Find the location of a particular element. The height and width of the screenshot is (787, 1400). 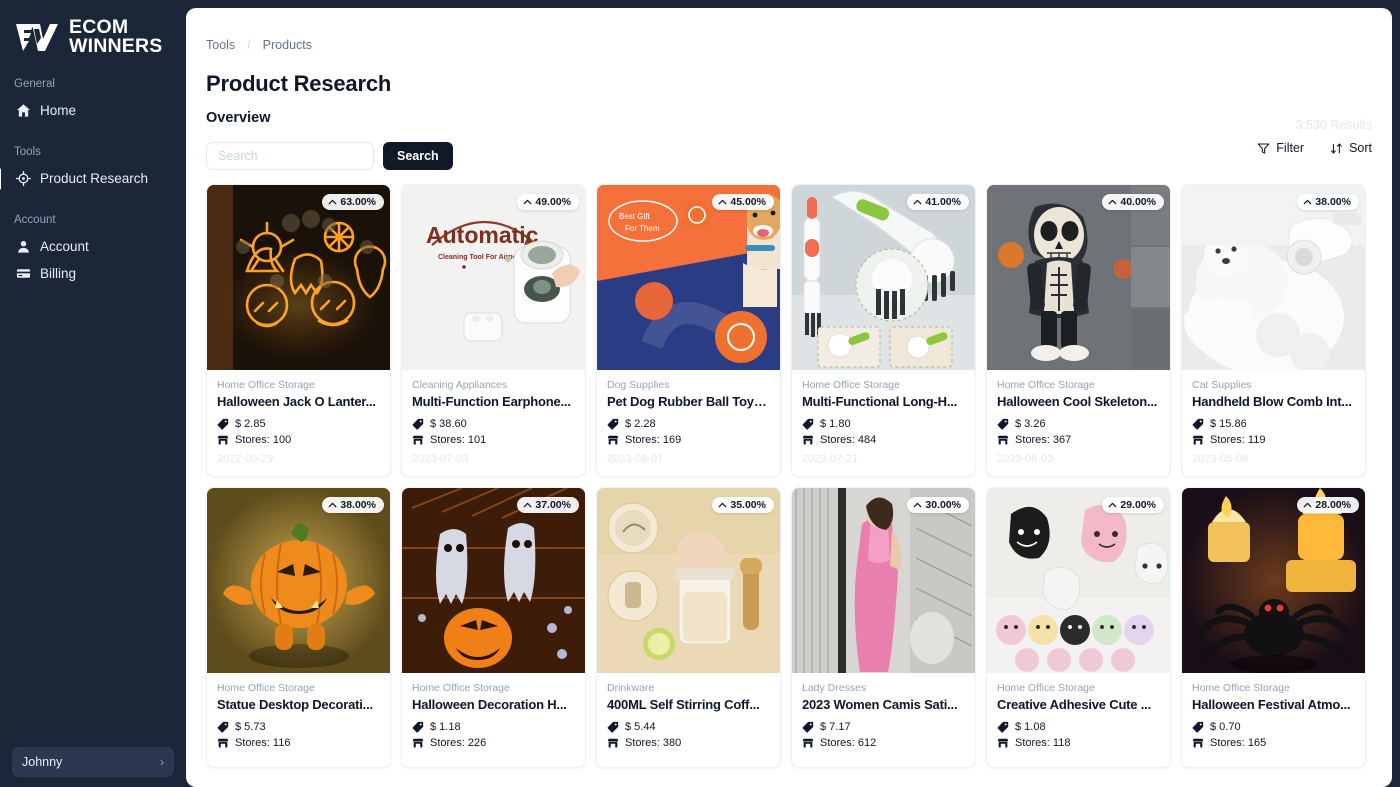

growth-badge: 38.00% is located at coordinates (353, 505).